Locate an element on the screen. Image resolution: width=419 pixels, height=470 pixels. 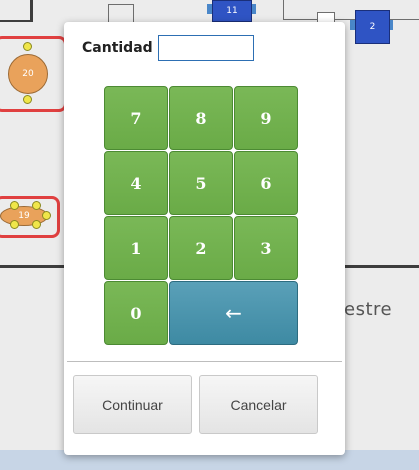
table-number: 11 is located at coordinates (232, 11).